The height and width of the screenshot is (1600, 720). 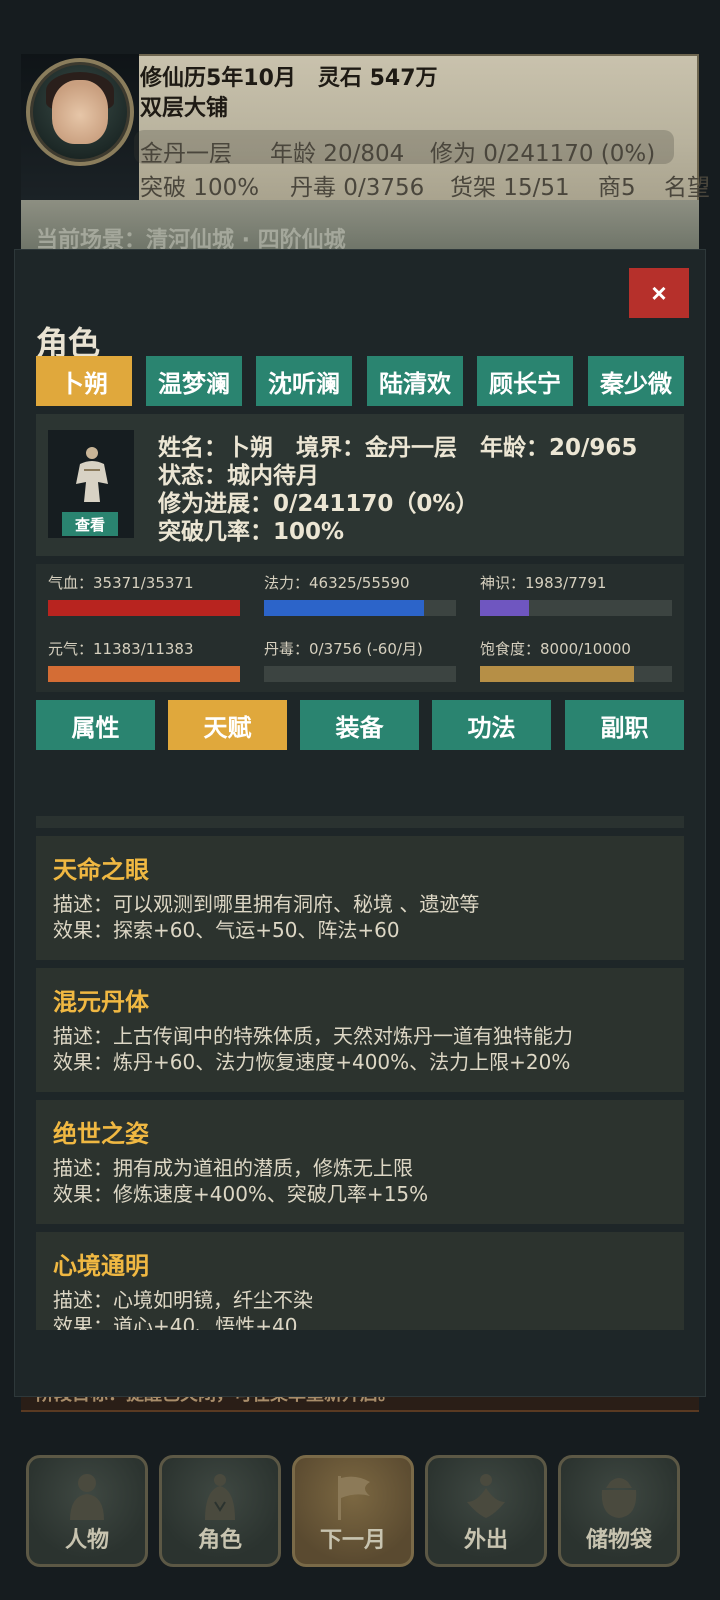 What do you see at coordinates (186, 154) in the screenshot?
I see `hud-realm: 金丹一层` at bounding box center [186, 154].